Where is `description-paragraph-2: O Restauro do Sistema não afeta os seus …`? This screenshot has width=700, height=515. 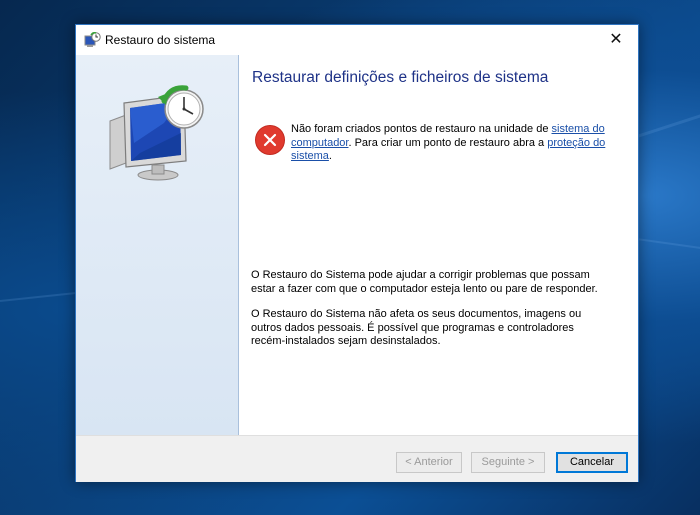 description-paragraph-2: O Restauro do Sistema não afeta os seus … is located at coordinates (416, 327).